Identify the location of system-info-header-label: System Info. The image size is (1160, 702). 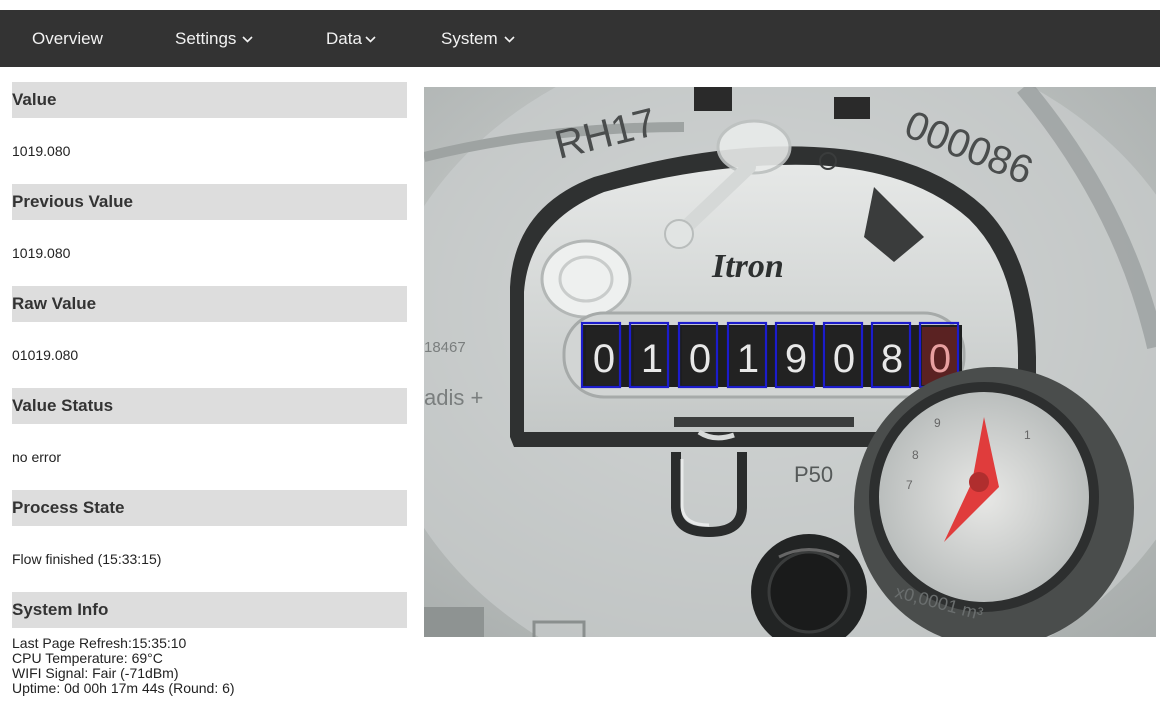
(60, 609).